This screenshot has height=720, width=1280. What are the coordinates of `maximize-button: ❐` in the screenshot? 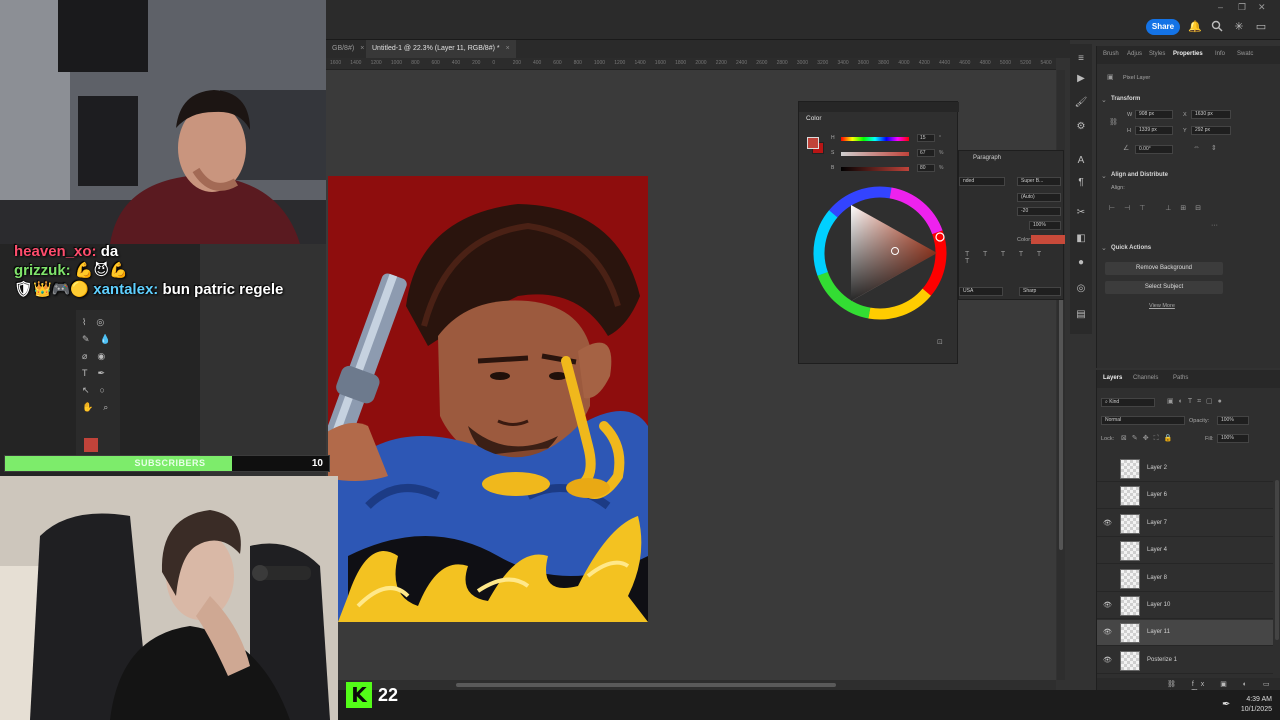 It's located at (1242, 7).